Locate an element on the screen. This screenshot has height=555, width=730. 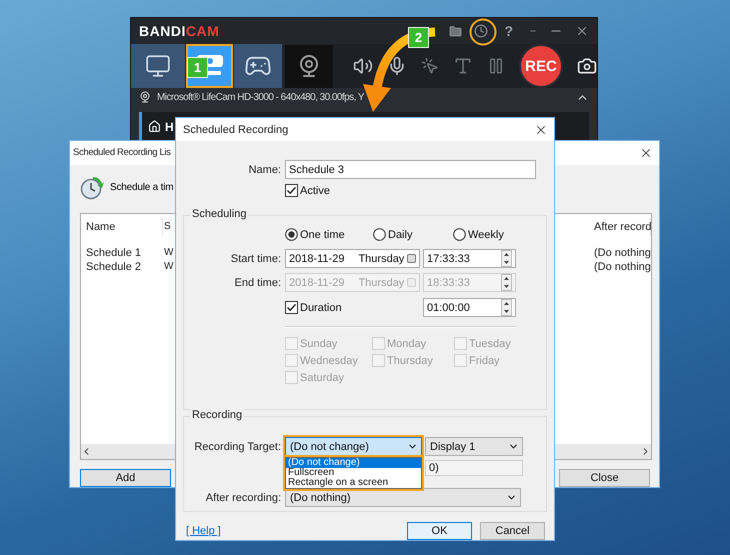
area-field: 0) is located at coordinates (474, 468).